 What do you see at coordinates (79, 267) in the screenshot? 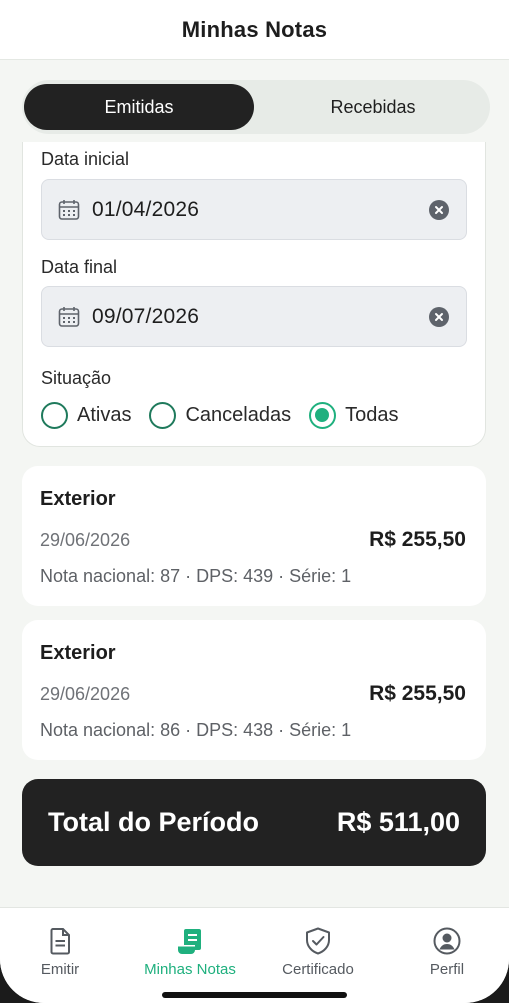
I see `end-date-label: Data final` at bounding box center [79, 267].